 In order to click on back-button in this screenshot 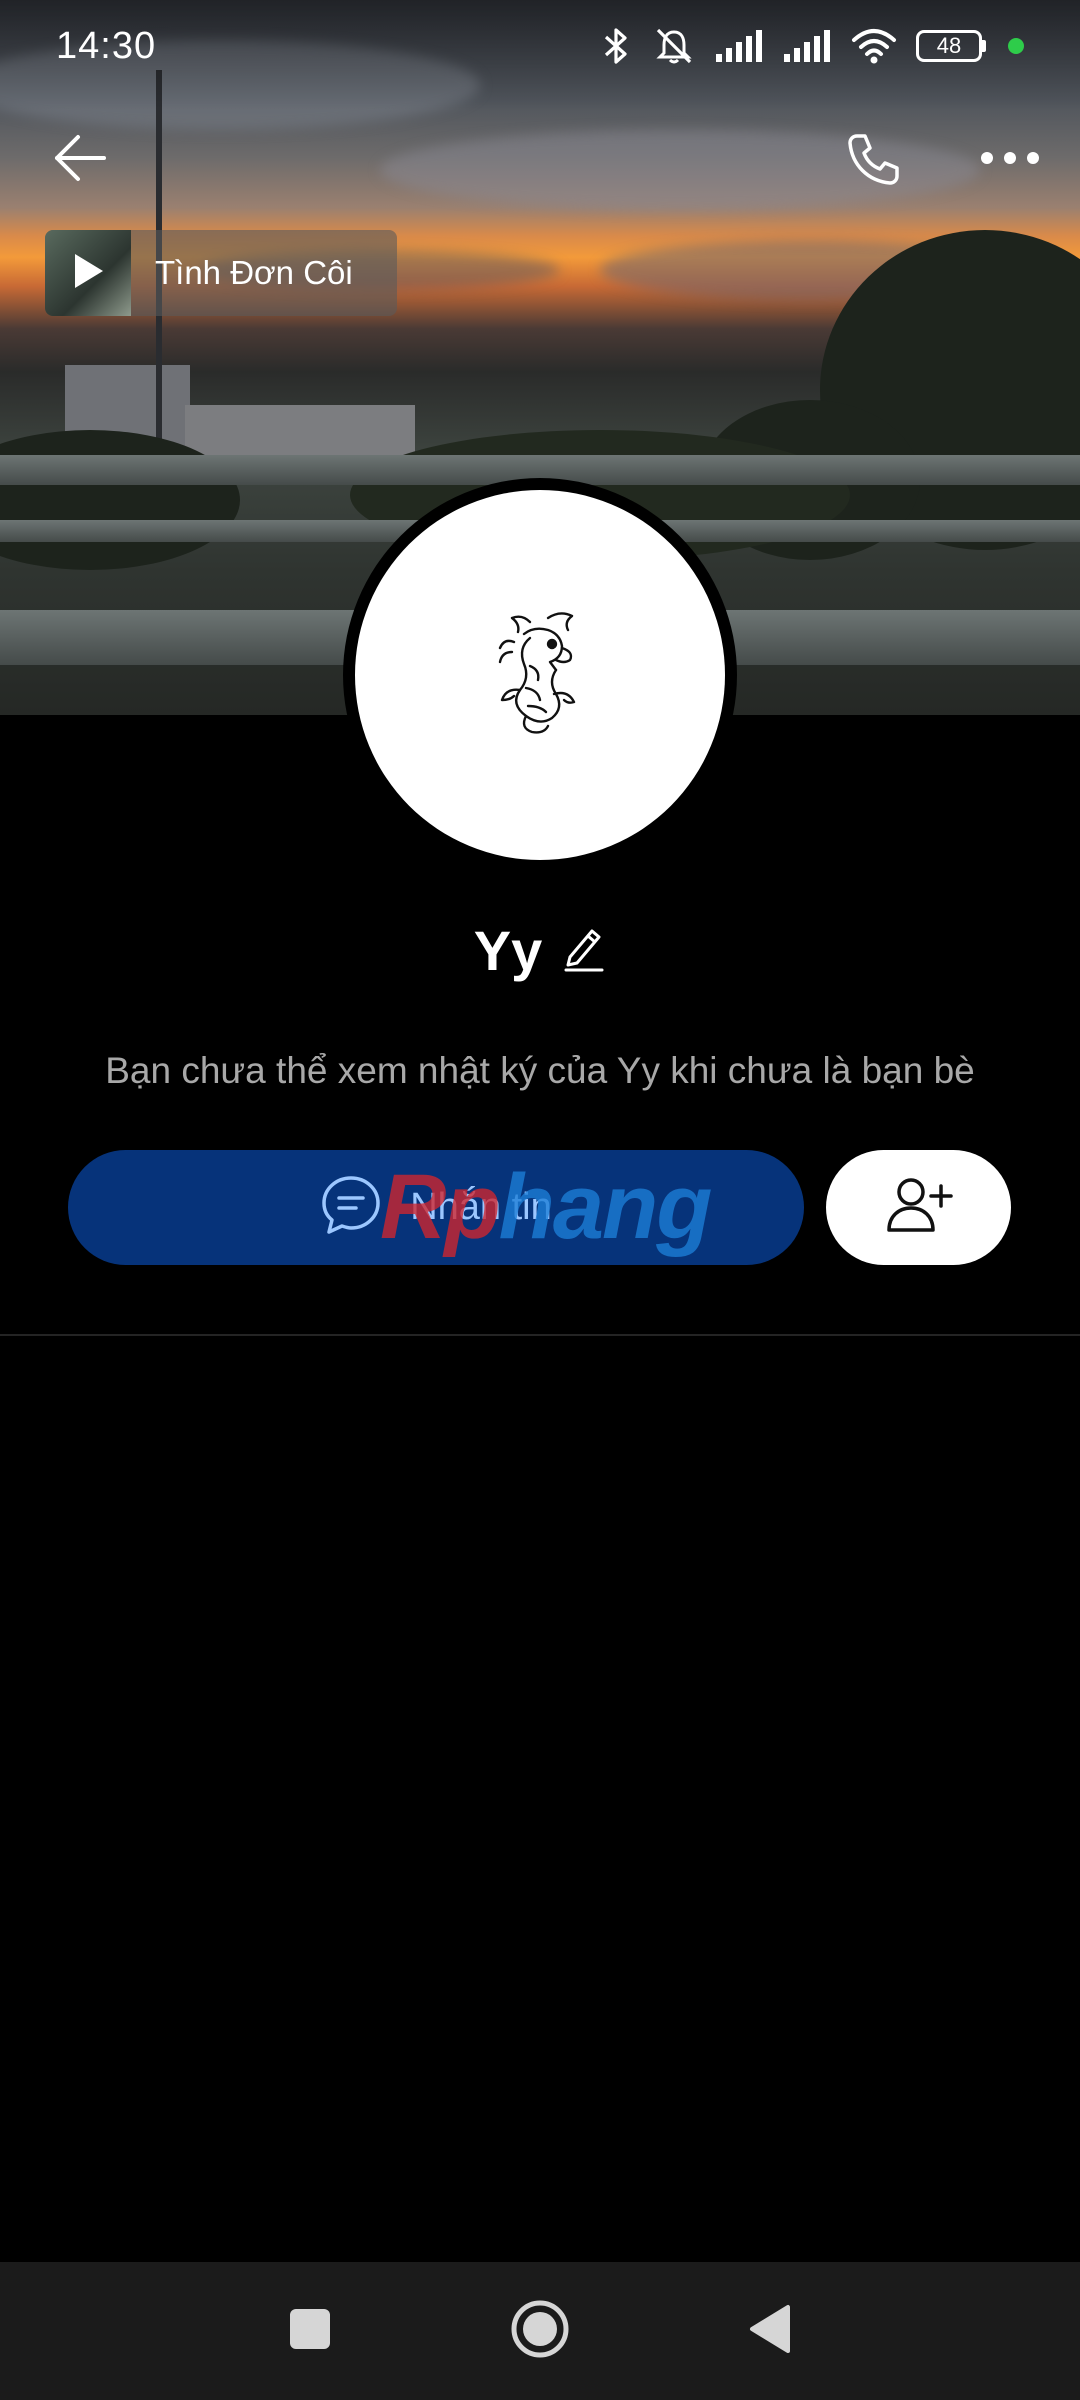, I will do `click(80, 160)`.